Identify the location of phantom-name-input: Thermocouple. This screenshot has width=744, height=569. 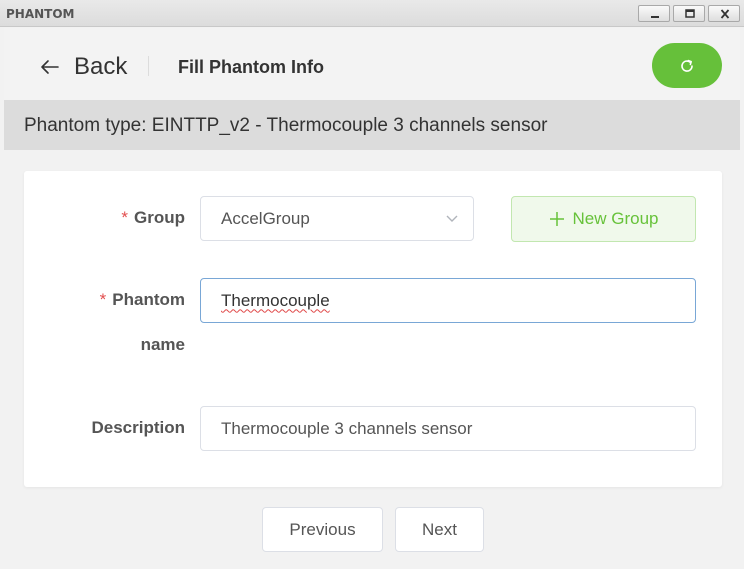
(448, 300).